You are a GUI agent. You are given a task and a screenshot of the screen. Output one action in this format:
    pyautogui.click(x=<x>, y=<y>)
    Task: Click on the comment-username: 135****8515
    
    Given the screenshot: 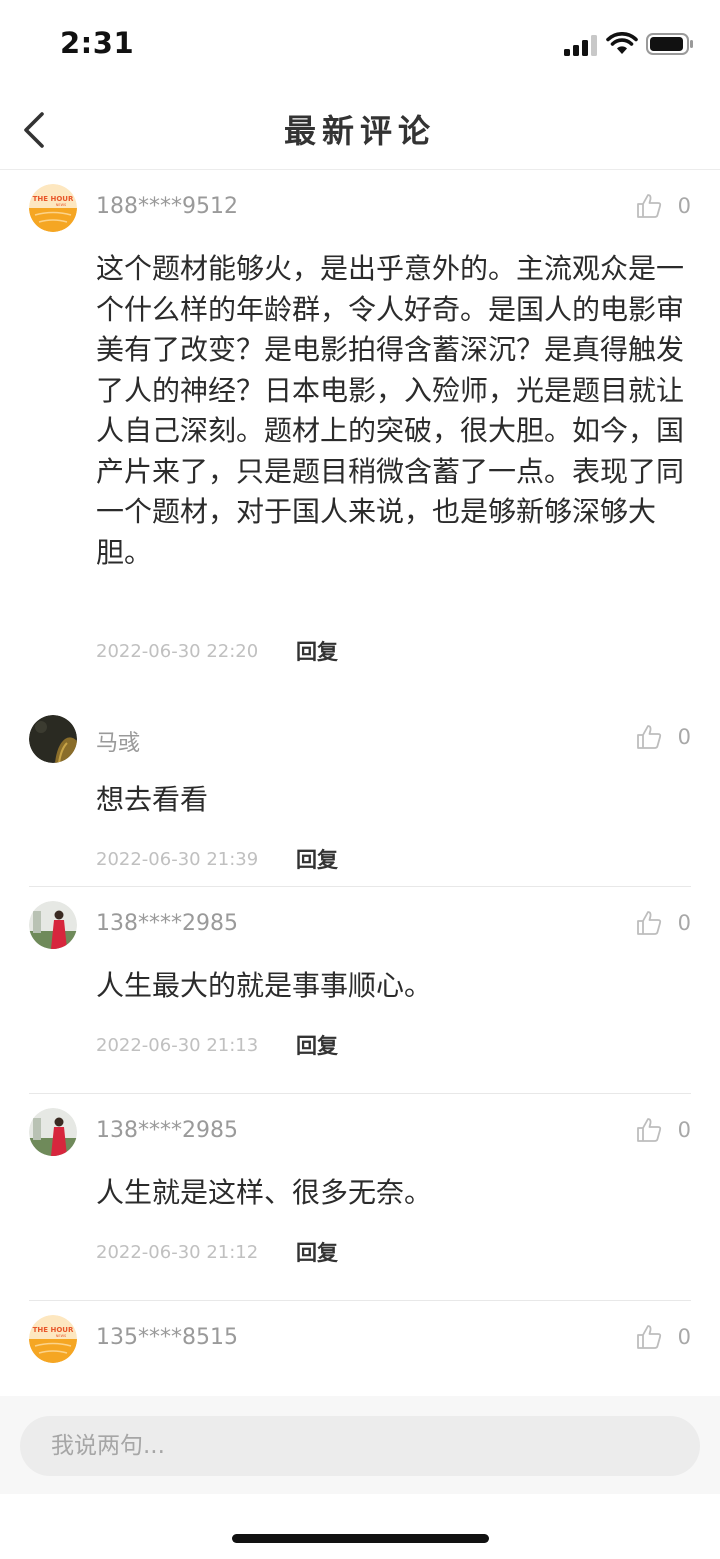 What is the action you would take?
    pyautogui.click(x=167, y=1337)
    